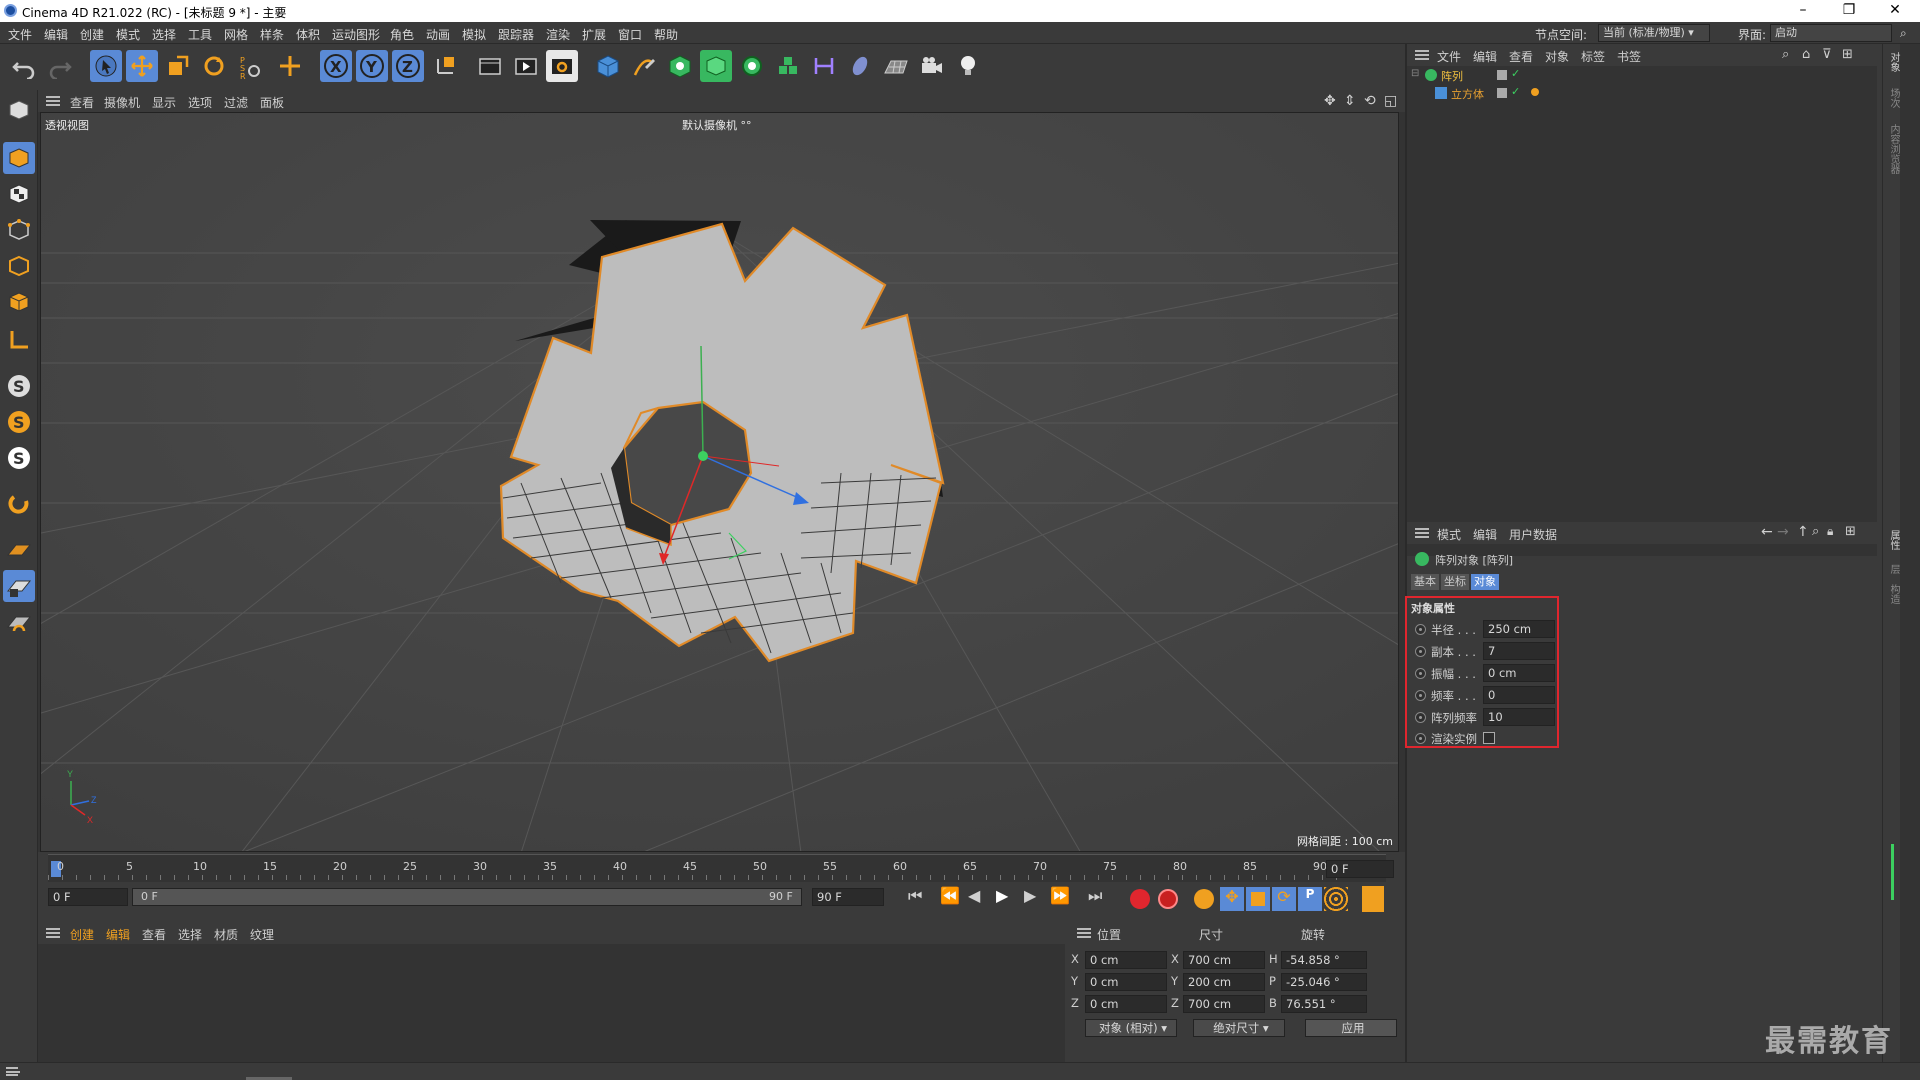 The height and width of the screenshot is (1080, 1920). I want to click on close-button: ✕, so click(1895, 11).